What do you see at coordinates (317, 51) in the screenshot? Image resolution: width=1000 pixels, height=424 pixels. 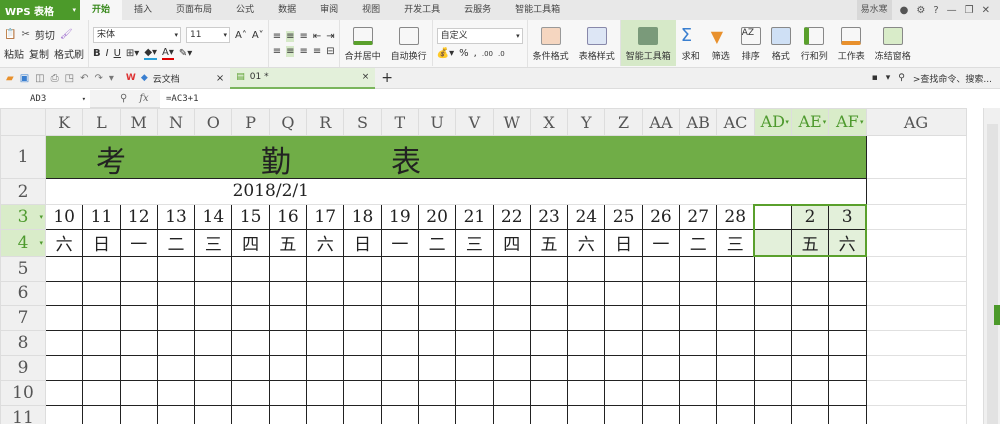 I see `justify-icon: ≡` at bounding box center [317, 51].